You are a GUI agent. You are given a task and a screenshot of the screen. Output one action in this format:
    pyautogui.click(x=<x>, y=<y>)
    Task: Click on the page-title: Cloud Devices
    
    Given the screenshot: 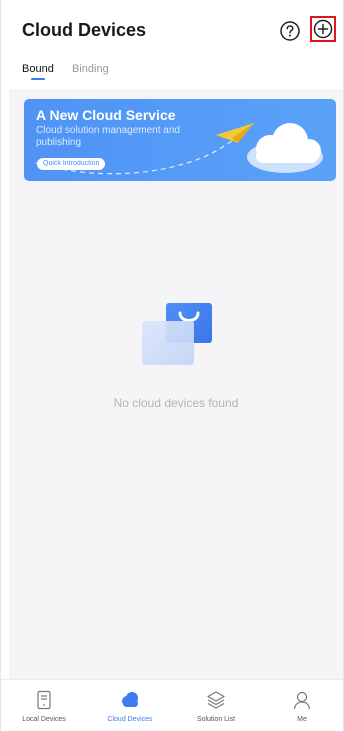 What is the action you would take?
    pyautogui.click(x=84, y=30)
    